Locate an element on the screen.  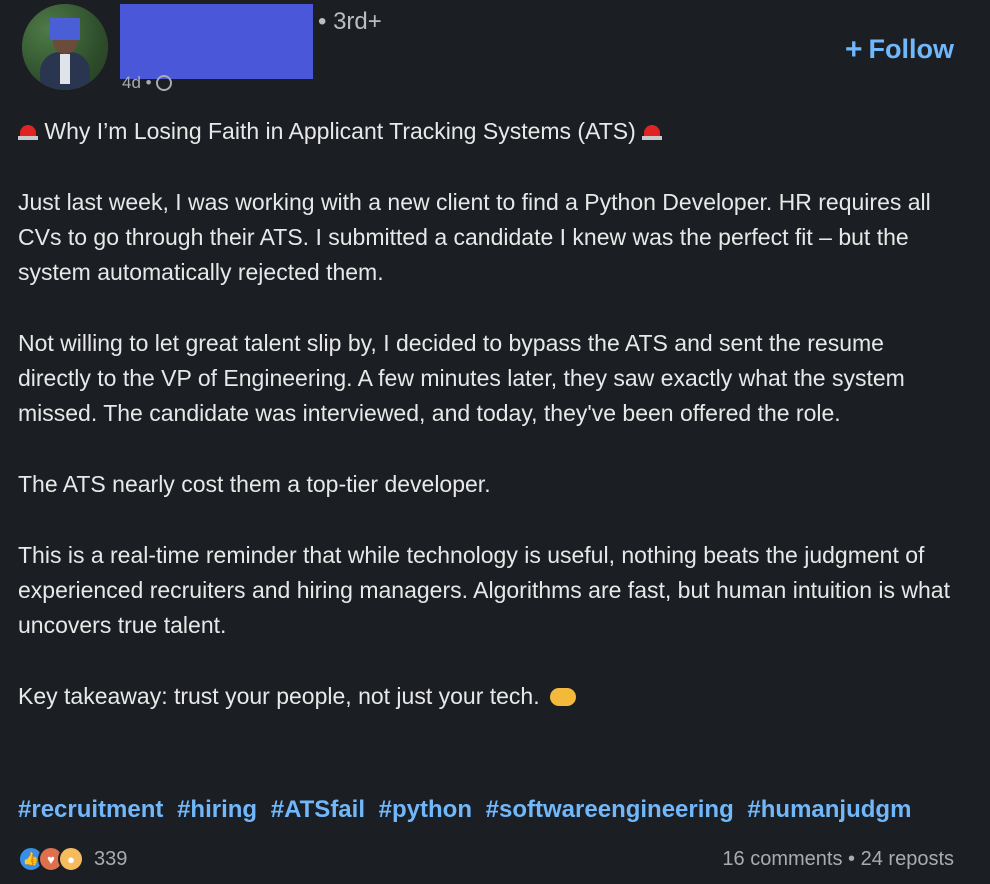
post-meta: 4d • is located at coordinates (147, 83).